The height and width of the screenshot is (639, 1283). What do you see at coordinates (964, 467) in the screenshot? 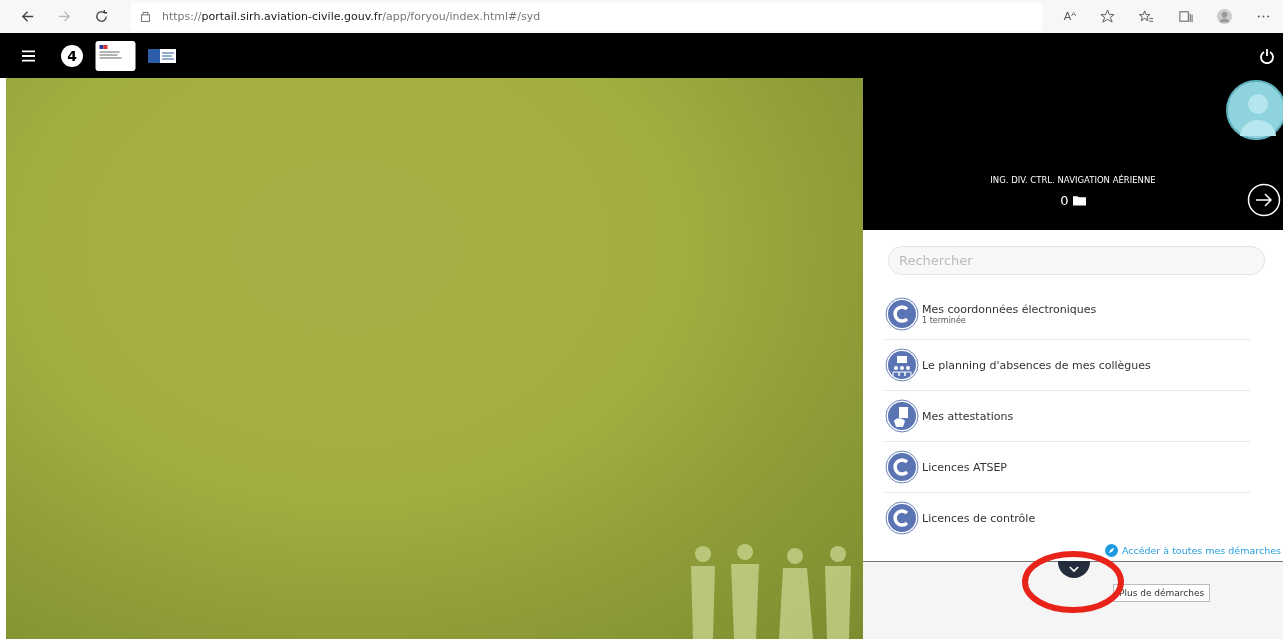
I see `procedure-title: Licences ATSEP` at bounding box center [964, 467].